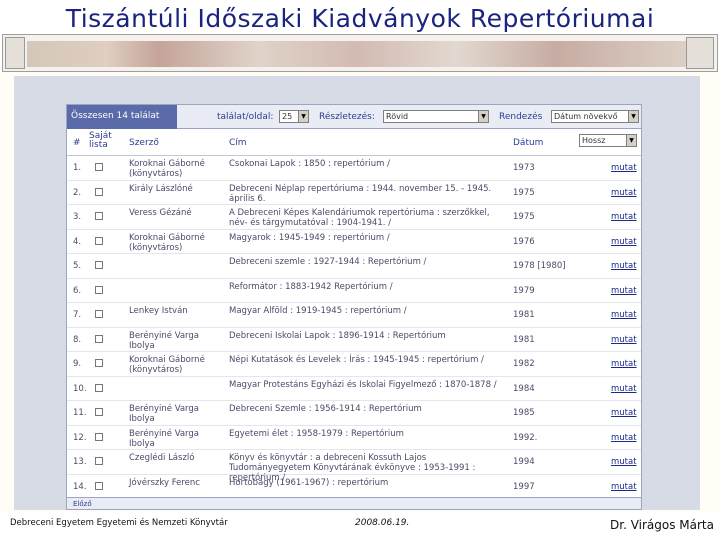 Image resolution: width=720 pixels, height=540 pixels. I want to click on detail-label: Részletezés:, so click(347, 117).